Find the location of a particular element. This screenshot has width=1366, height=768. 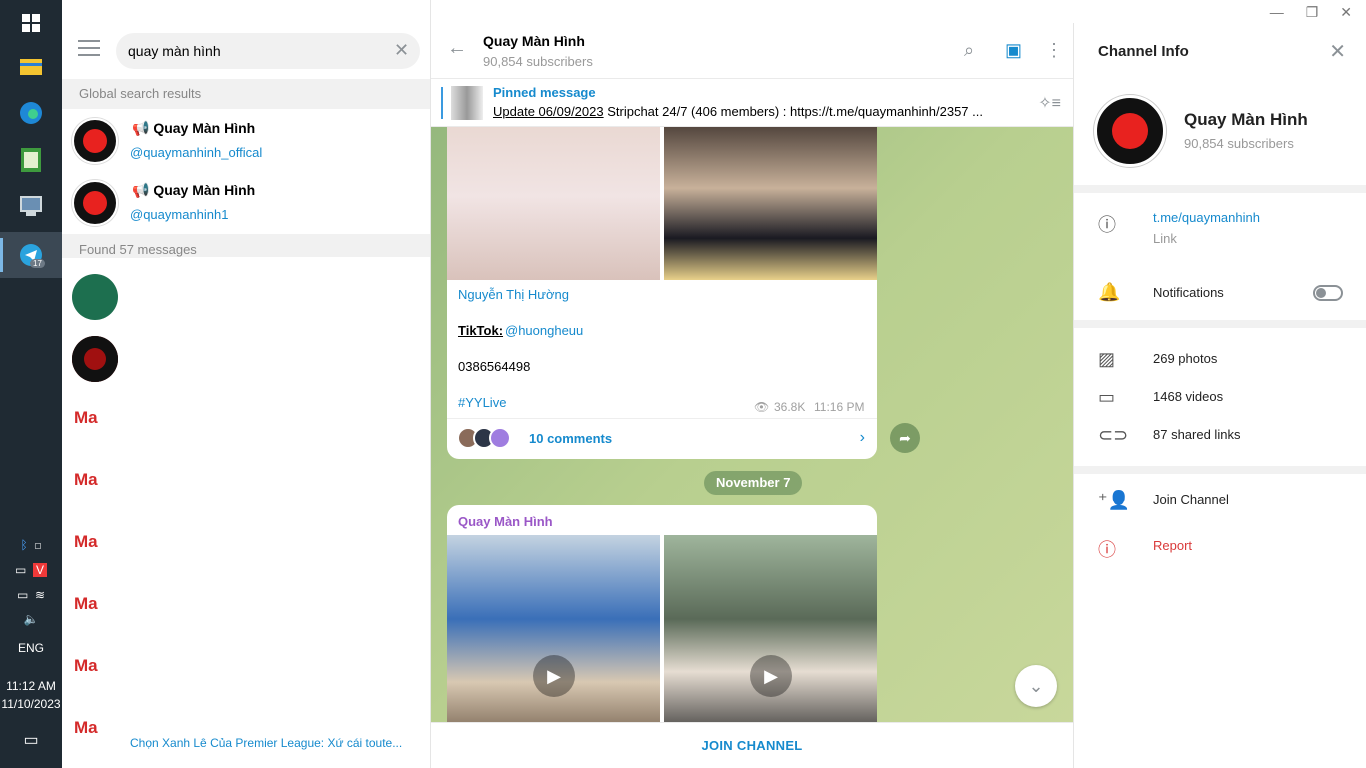

chevron-right-icon: › is located at coordinates (862, 437).